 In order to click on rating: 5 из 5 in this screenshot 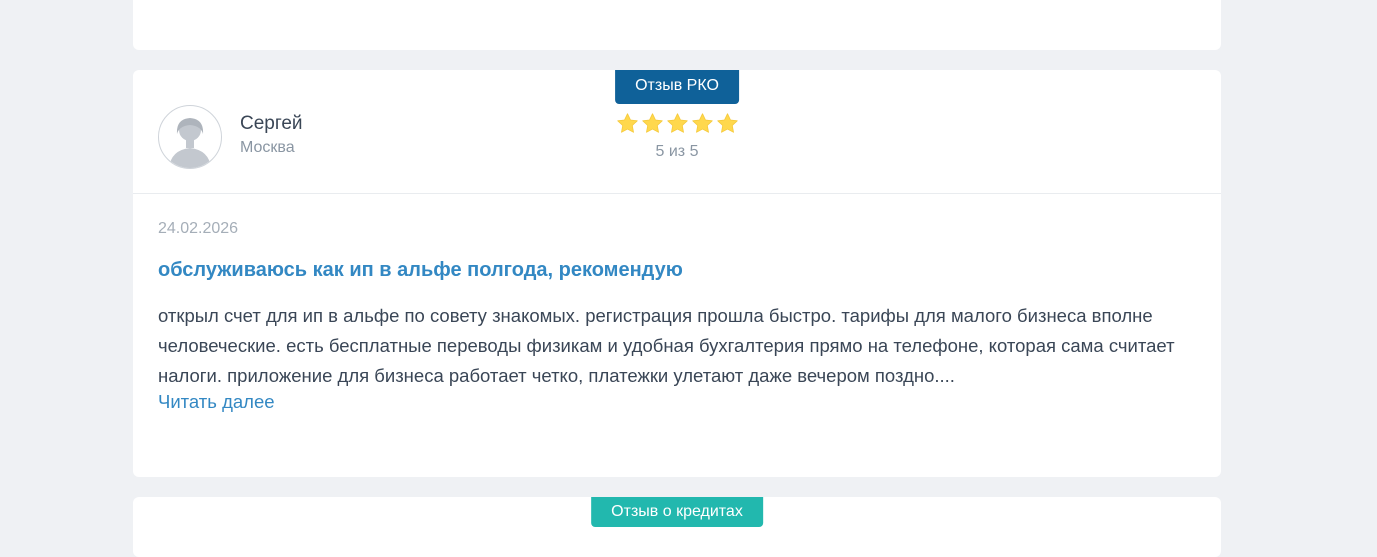, I will do `click(677, 136)`.